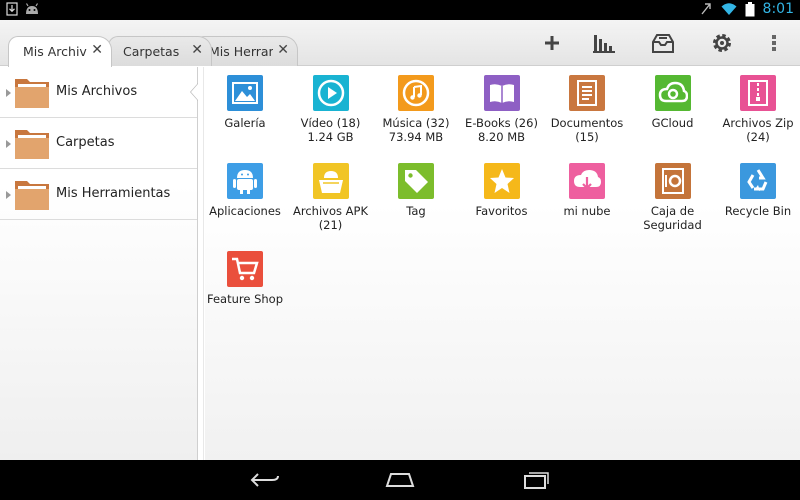  What do you see at coordinates (587, 181) in the screenshot?
I see `cloud-download-icon` at bounding box center [587, 181].